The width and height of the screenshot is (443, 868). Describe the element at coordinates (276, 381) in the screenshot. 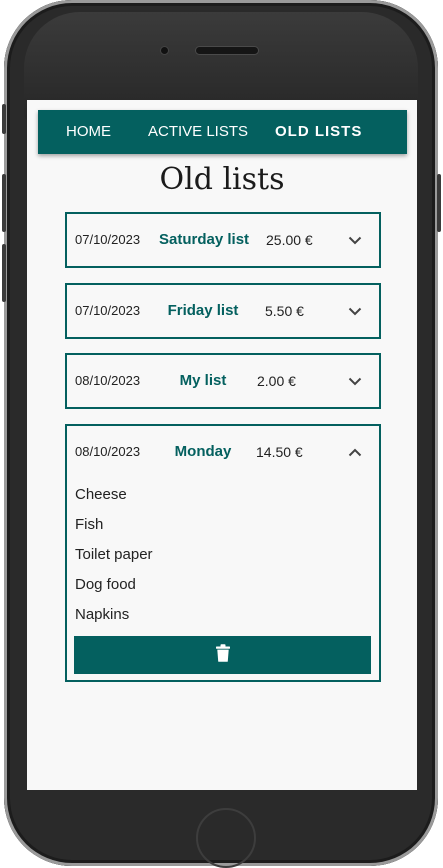

I see `list-total: 2.00 €` at that location.